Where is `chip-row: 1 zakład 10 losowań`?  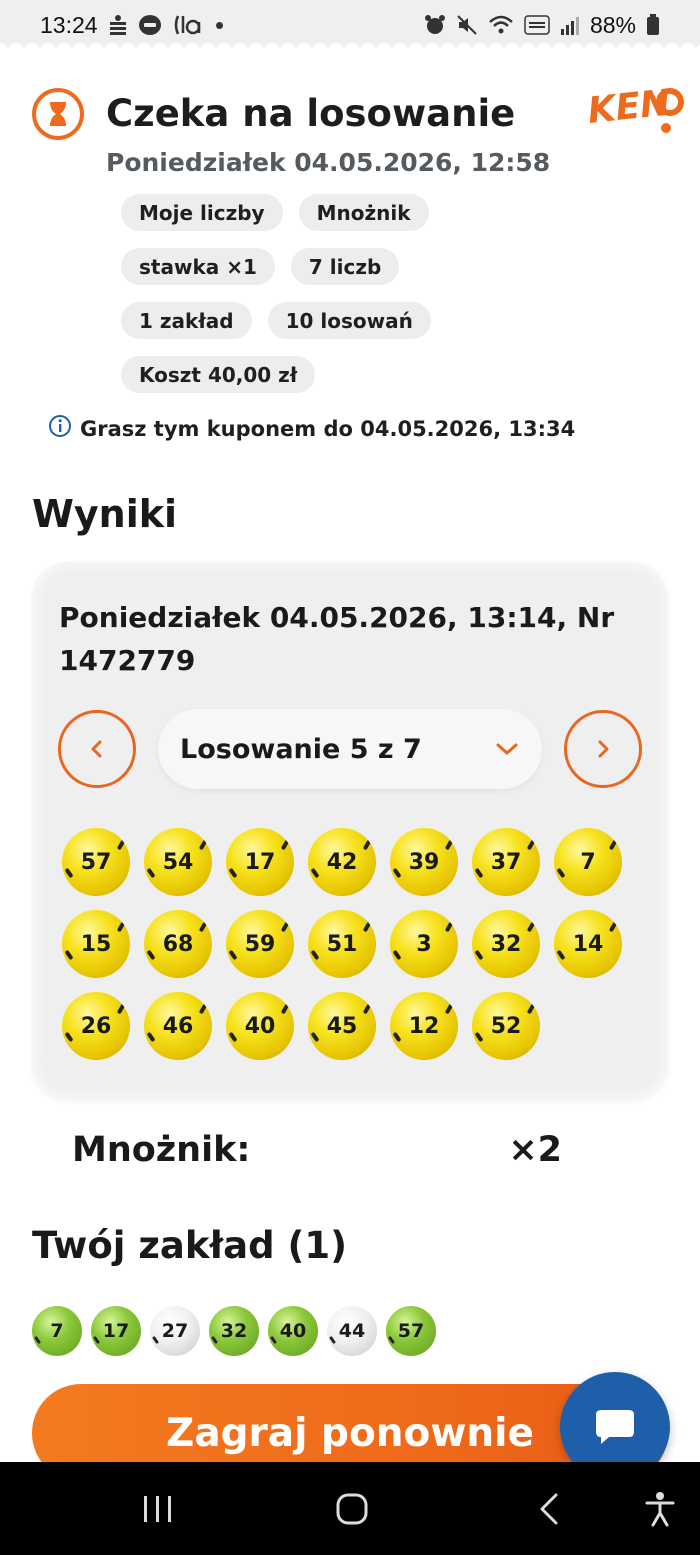 chip-row: 1 zakład 10 losowań is located at coordinates (331, 320).